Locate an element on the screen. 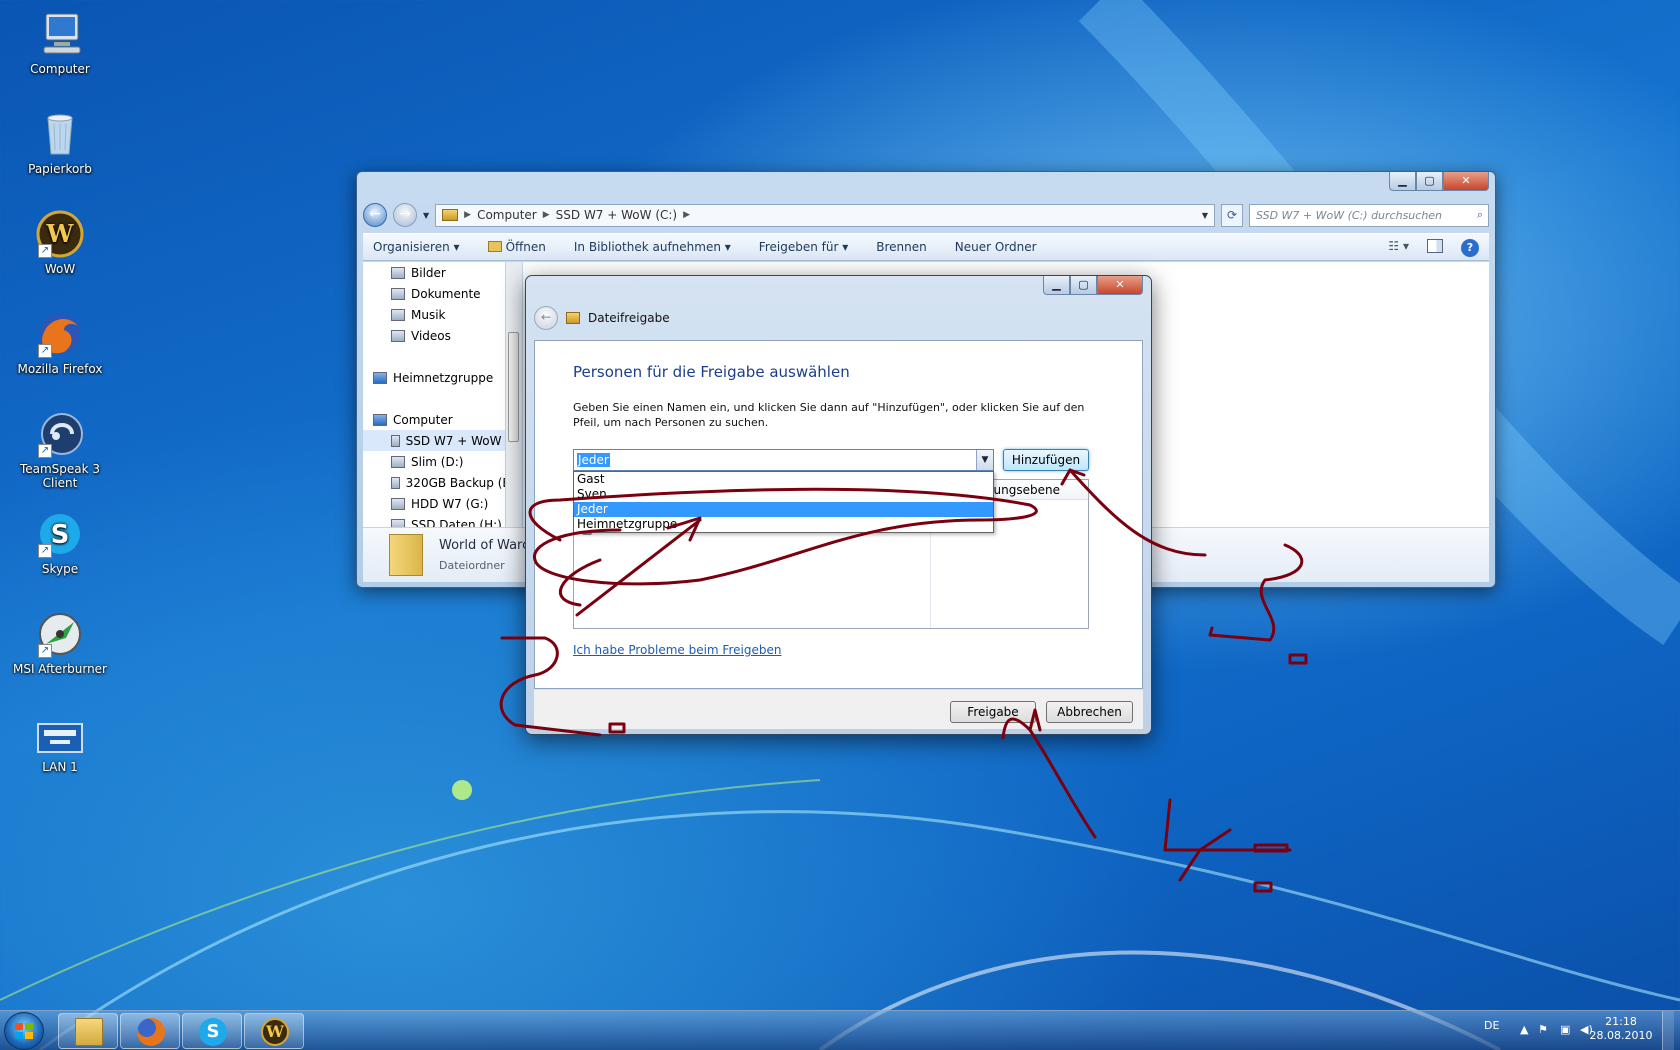 The width and height of the screenshot is (1680, 1050). sharing-help-link: Ich habe Probleme beim Freigeben is located at coordinates (677, 650).